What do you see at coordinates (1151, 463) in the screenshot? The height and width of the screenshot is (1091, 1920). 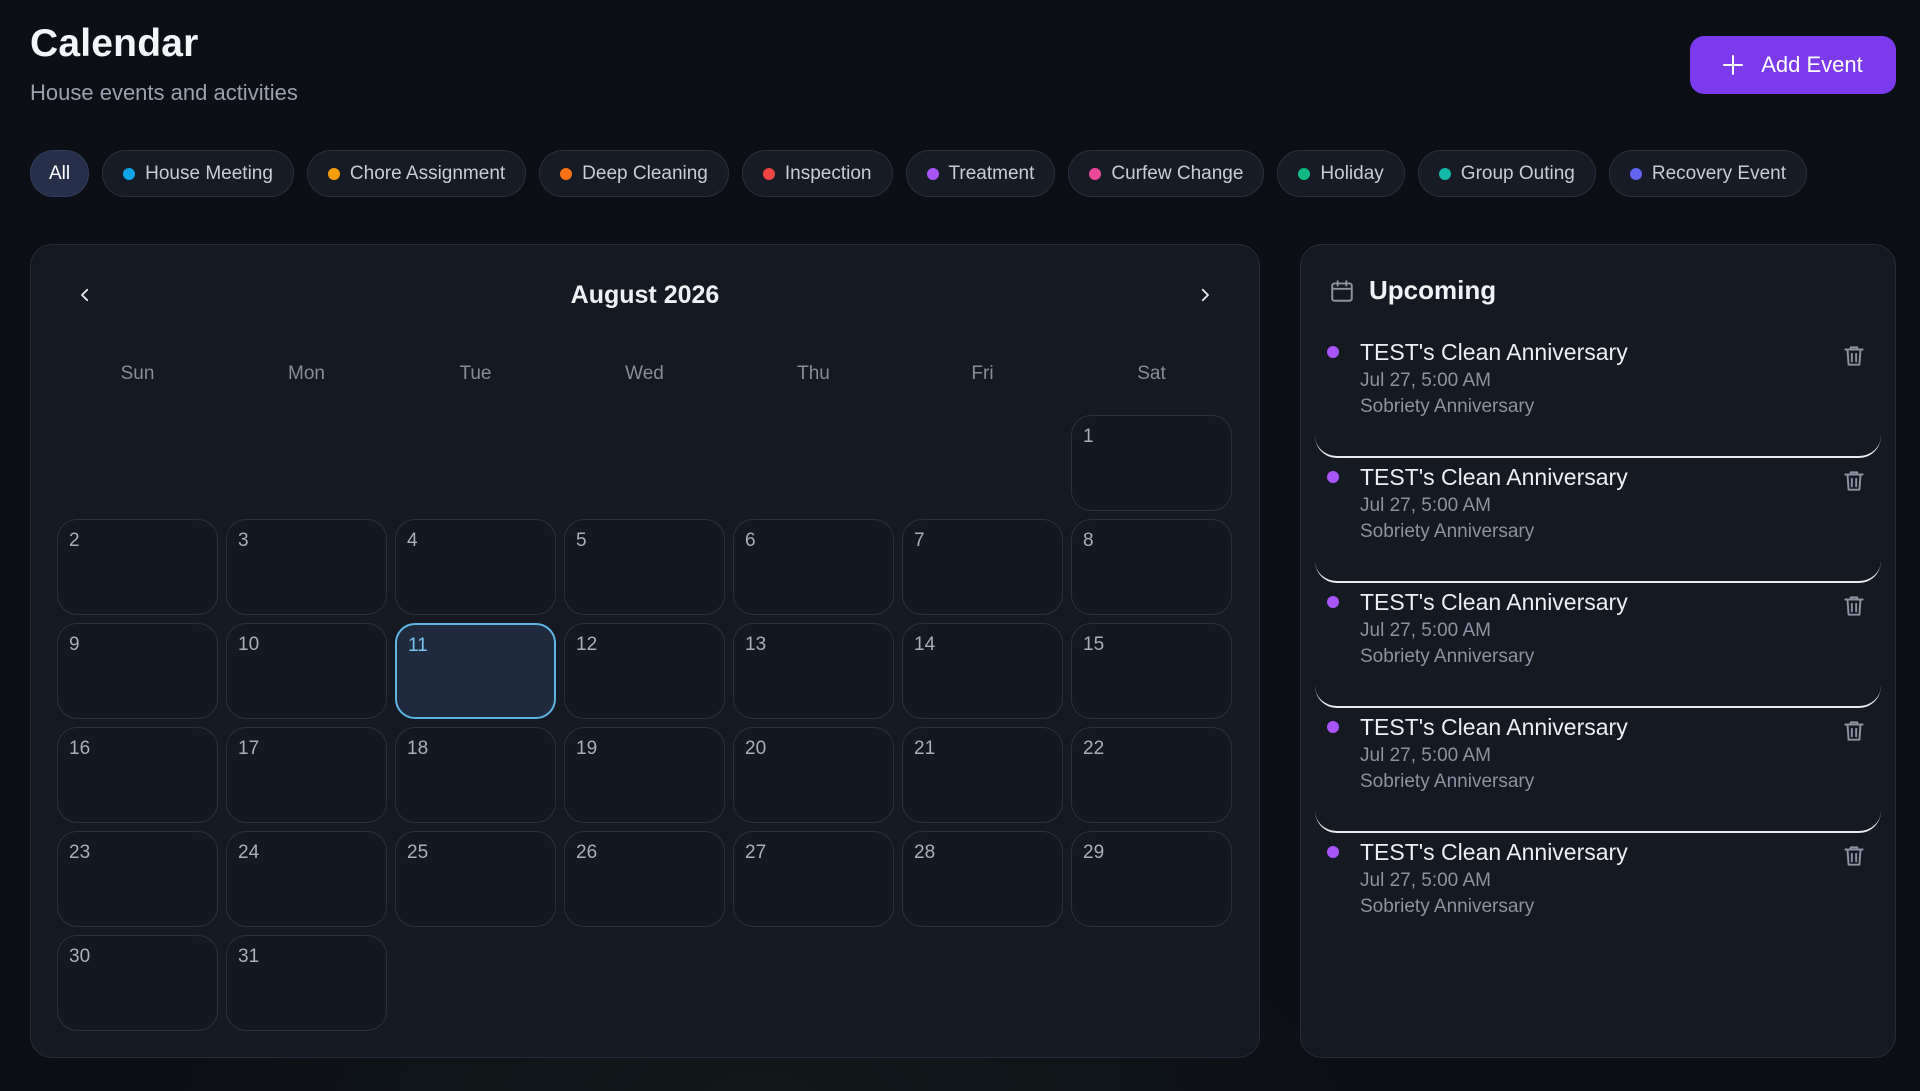 I see `day-cell: 1` at bounding box center [1151, 463].